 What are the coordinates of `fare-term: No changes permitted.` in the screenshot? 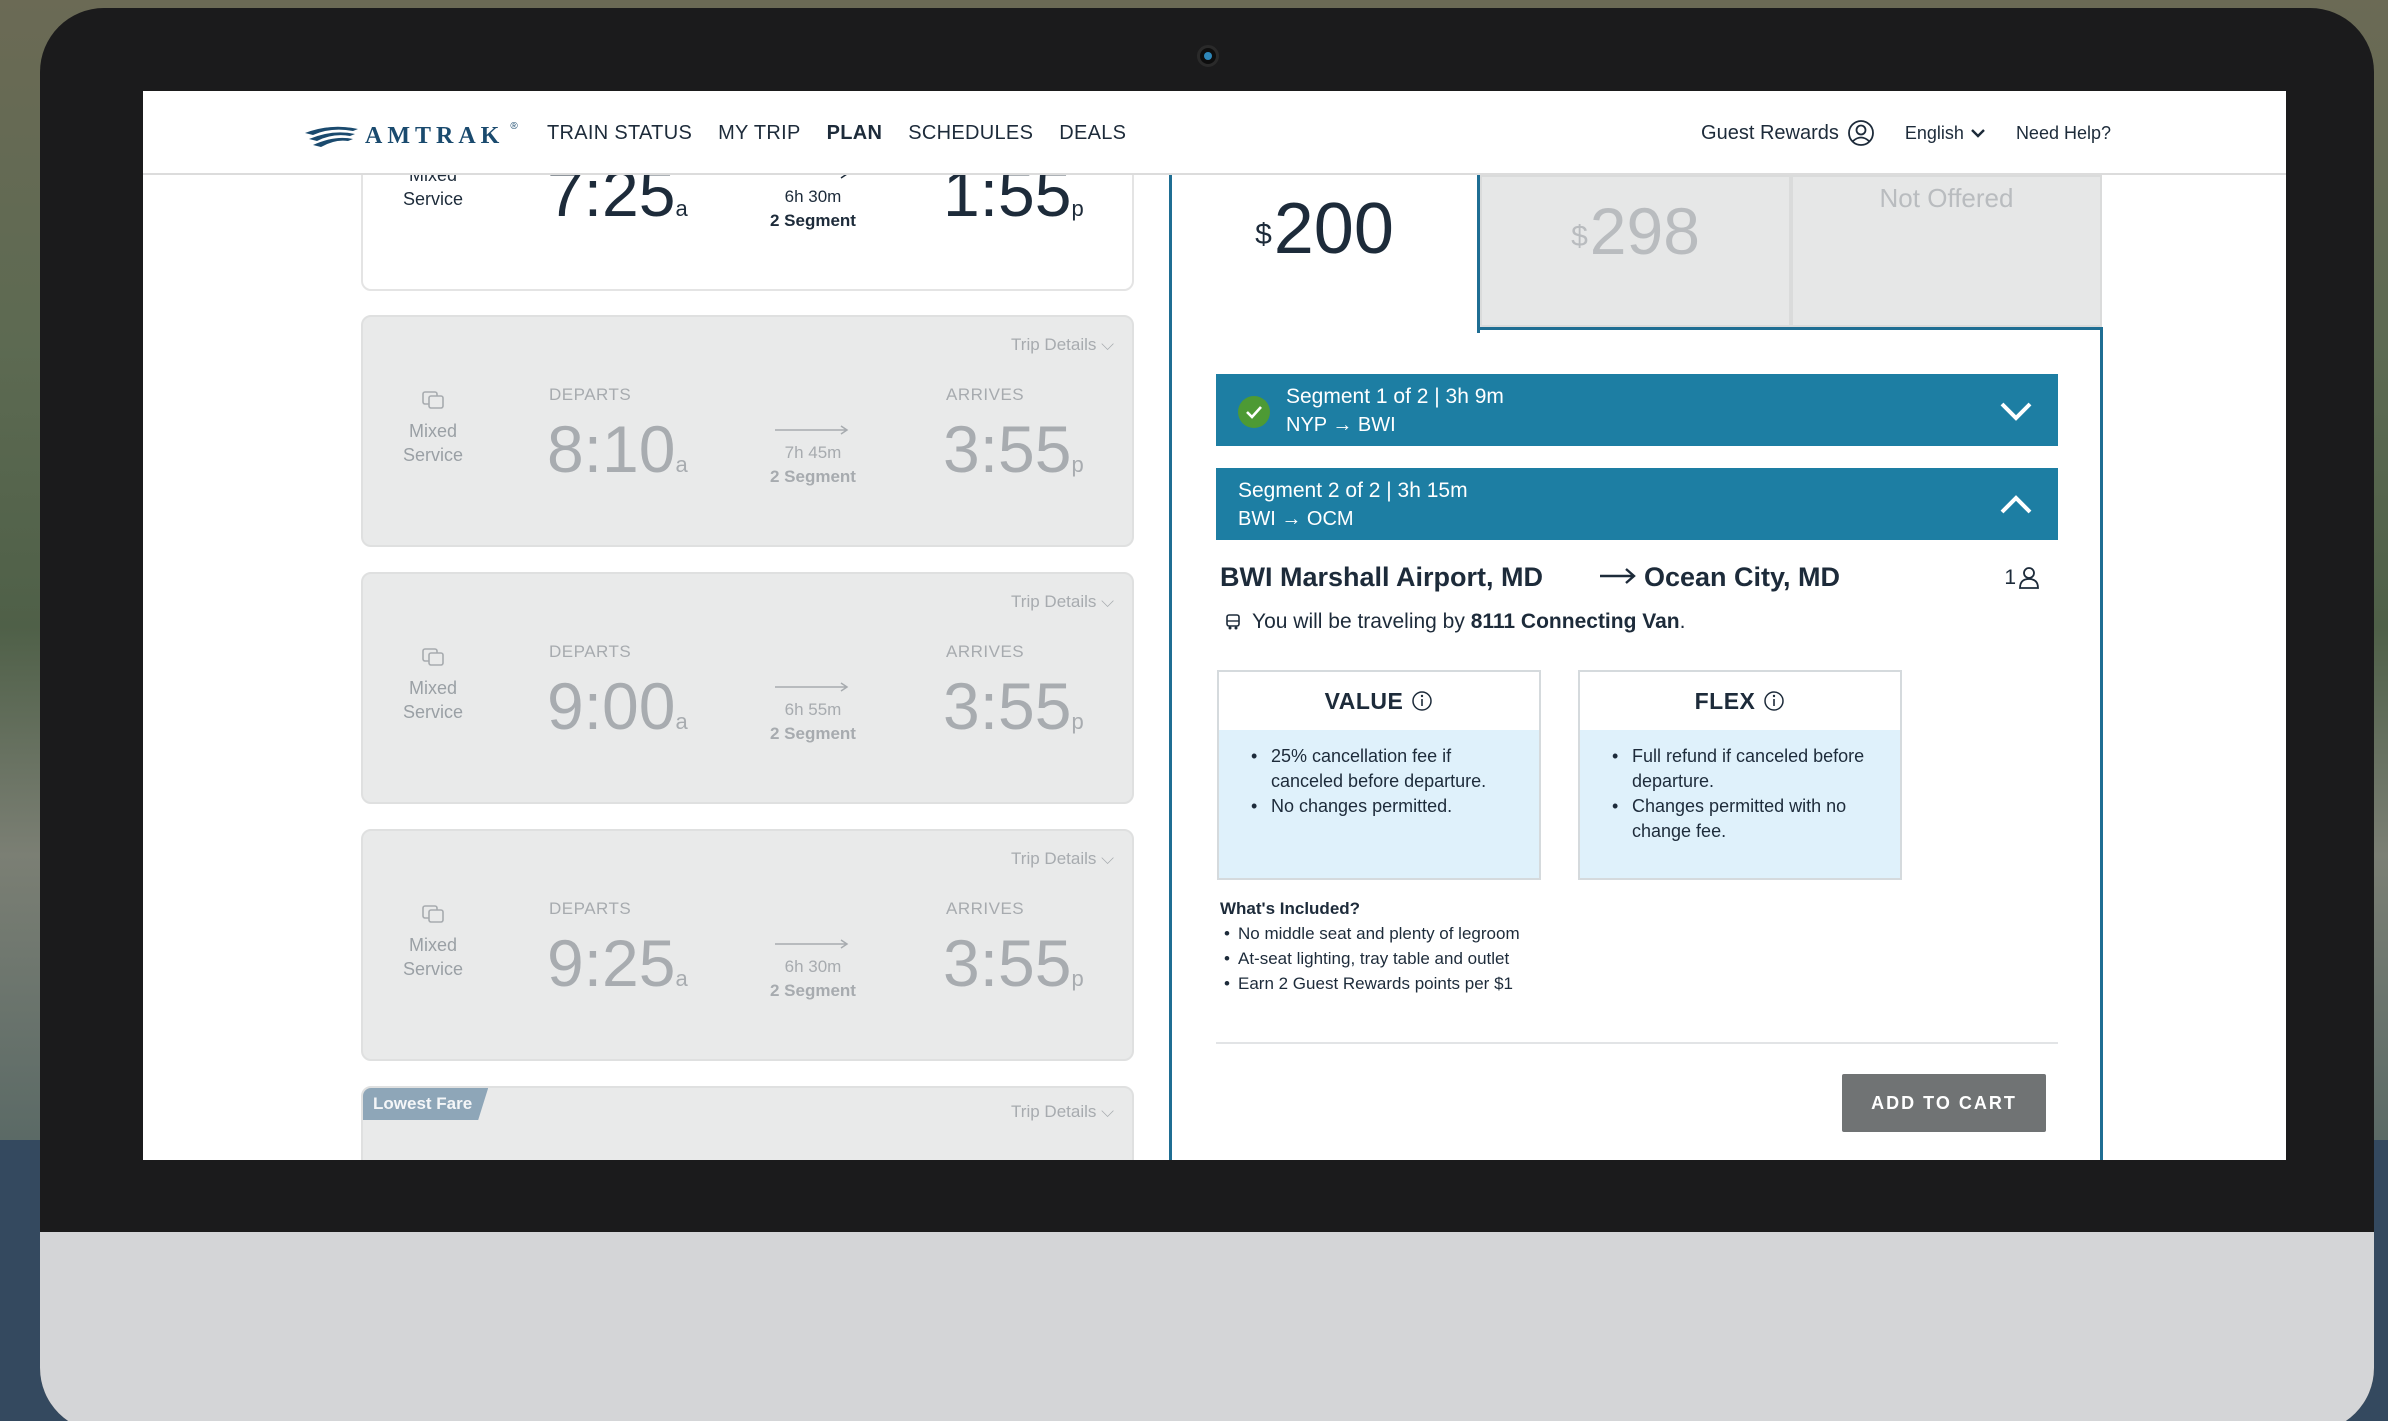 It's located at (1385, 806).